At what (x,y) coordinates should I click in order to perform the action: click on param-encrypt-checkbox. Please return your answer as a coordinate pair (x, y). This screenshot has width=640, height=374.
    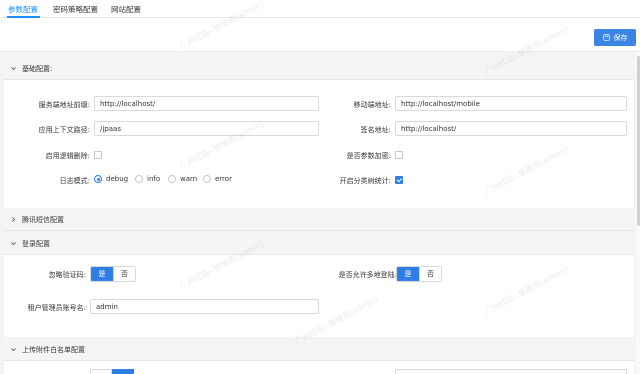
    Looking at the image, I should click on (399, 155).